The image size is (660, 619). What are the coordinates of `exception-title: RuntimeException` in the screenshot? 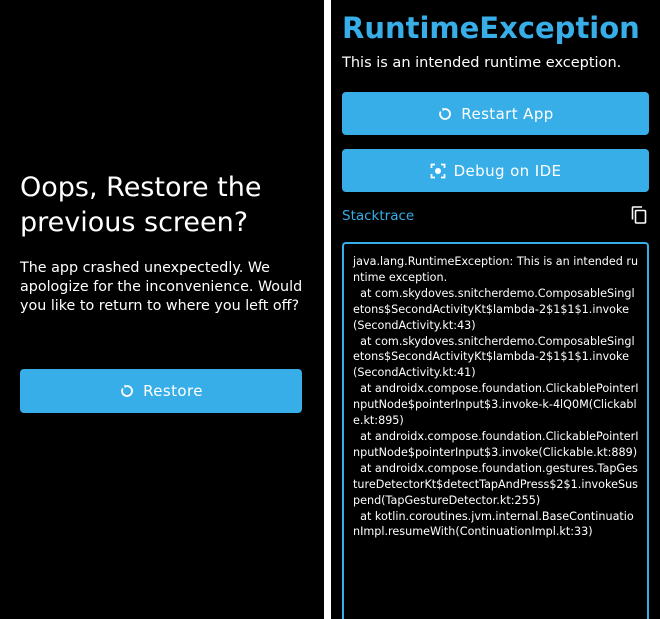 It's located at (491, 28).